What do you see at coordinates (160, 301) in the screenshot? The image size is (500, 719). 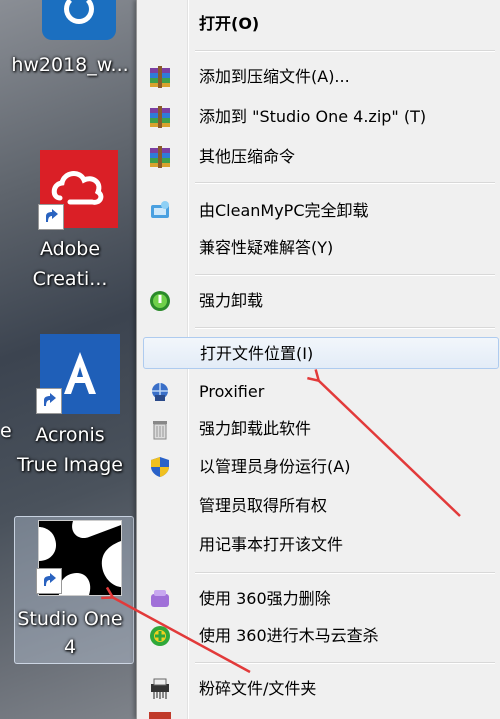 I see `uninstall-icon` at bounding box center [160, 301].